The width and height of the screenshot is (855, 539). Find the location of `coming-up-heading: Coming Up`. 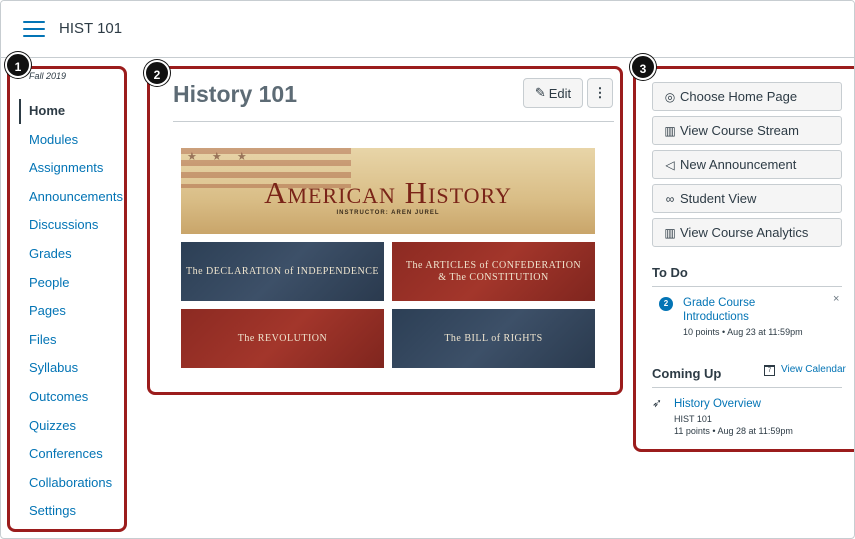

coming-up-heading: Coming Up is located at coordinates (687, 373).